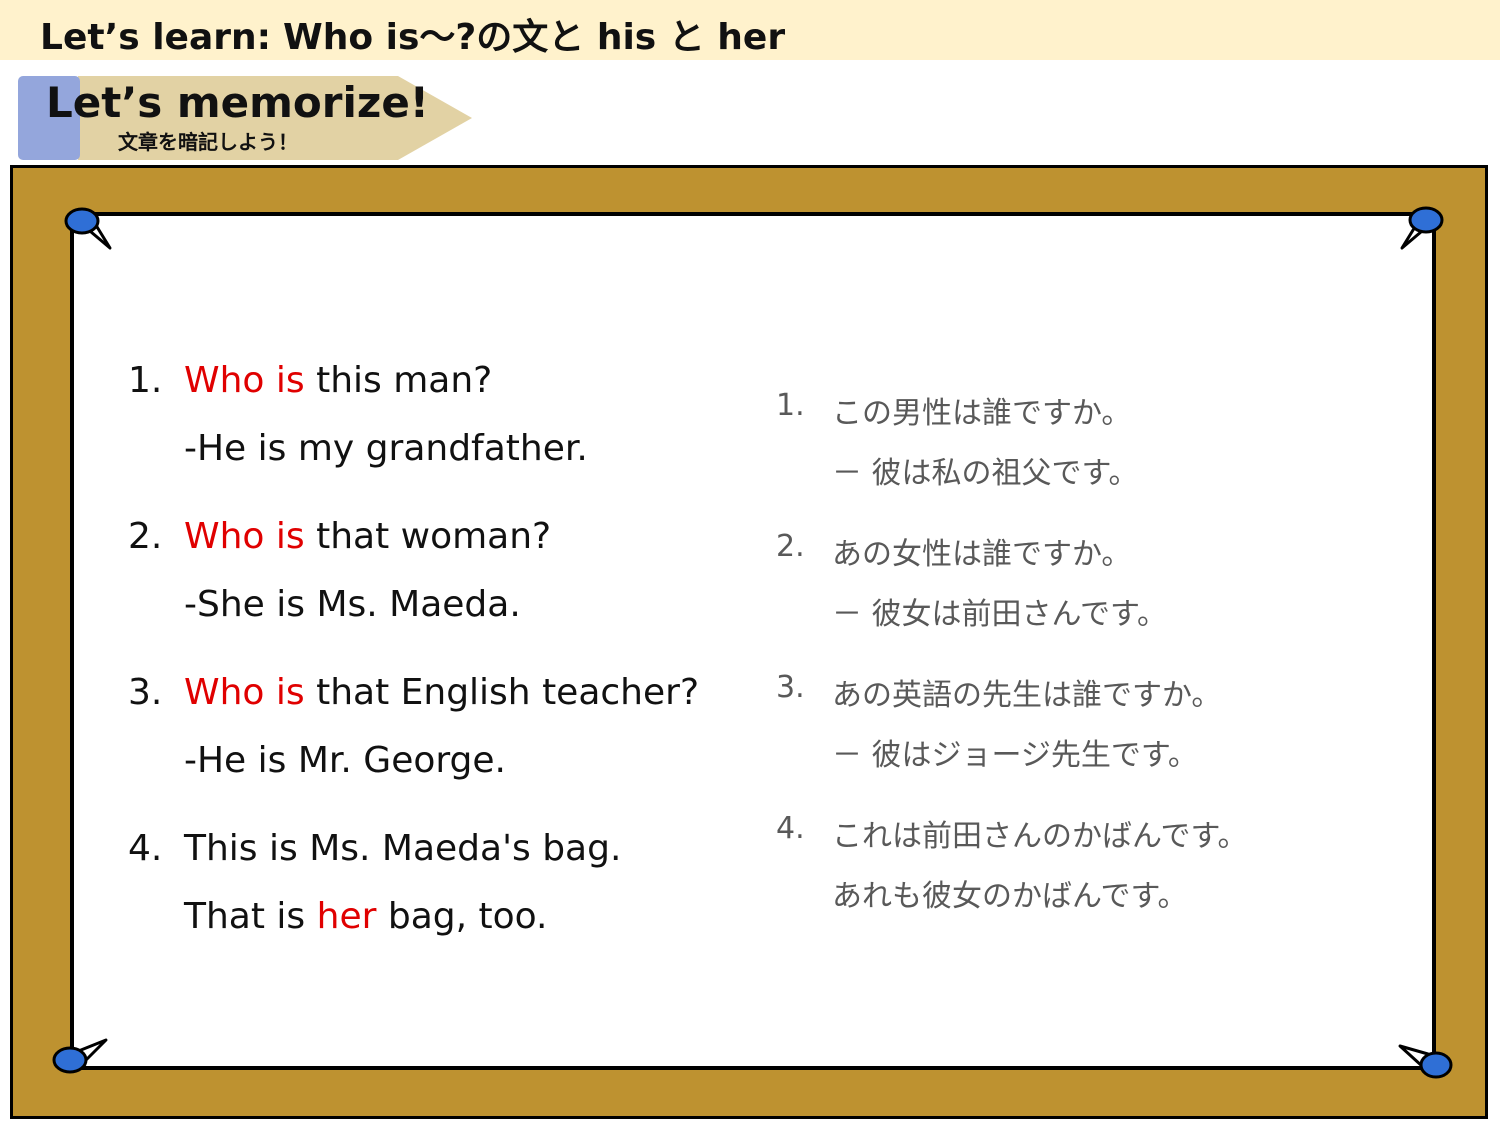  What do you see at coordinates (1425, 1061) in the screenshot?
I see `pin-icon-bottom-right` at bounding box center [1425, 1061].